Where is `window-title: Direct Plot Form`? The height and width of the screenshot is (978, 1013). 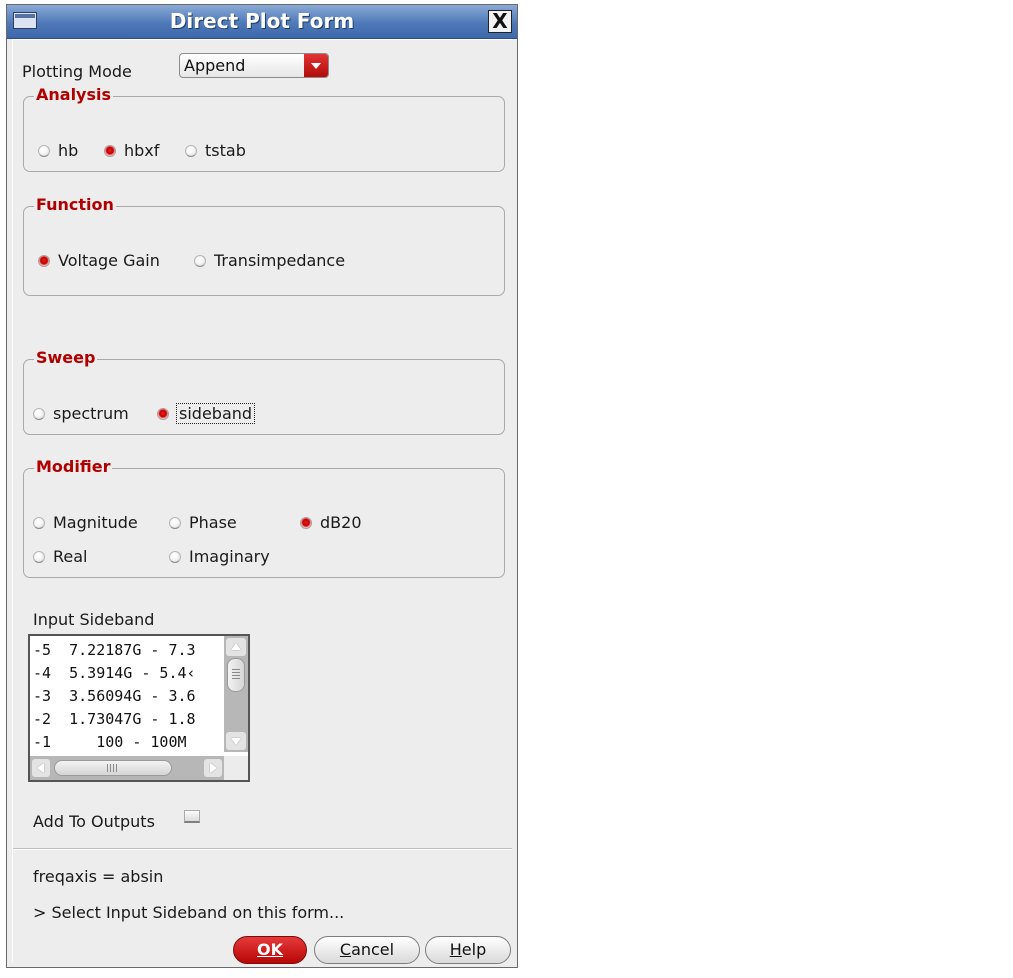
window-title: Direct Plot Form is located at coordinates (262, 21).